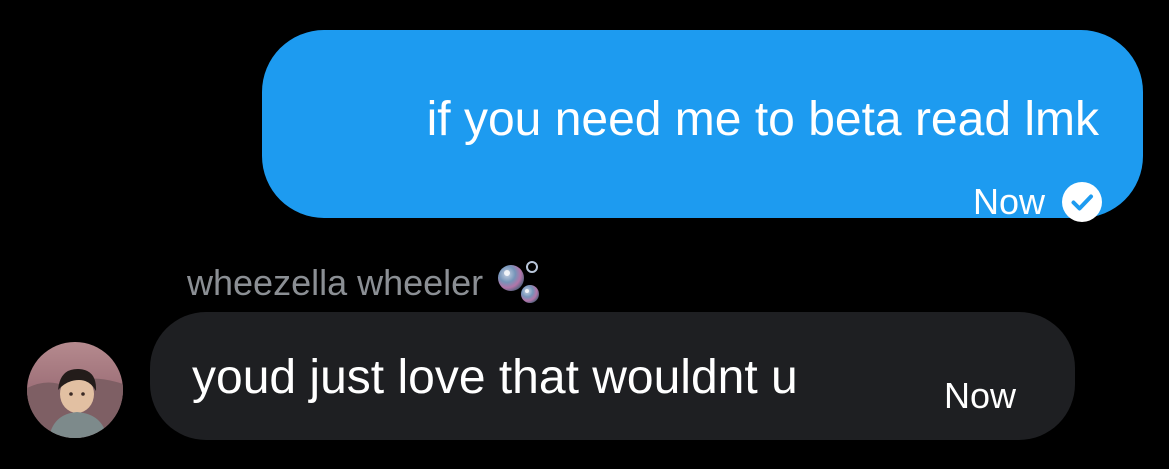 The image size is (1169, 469). I want to click on check-circle-icon, so click(1082, 202).